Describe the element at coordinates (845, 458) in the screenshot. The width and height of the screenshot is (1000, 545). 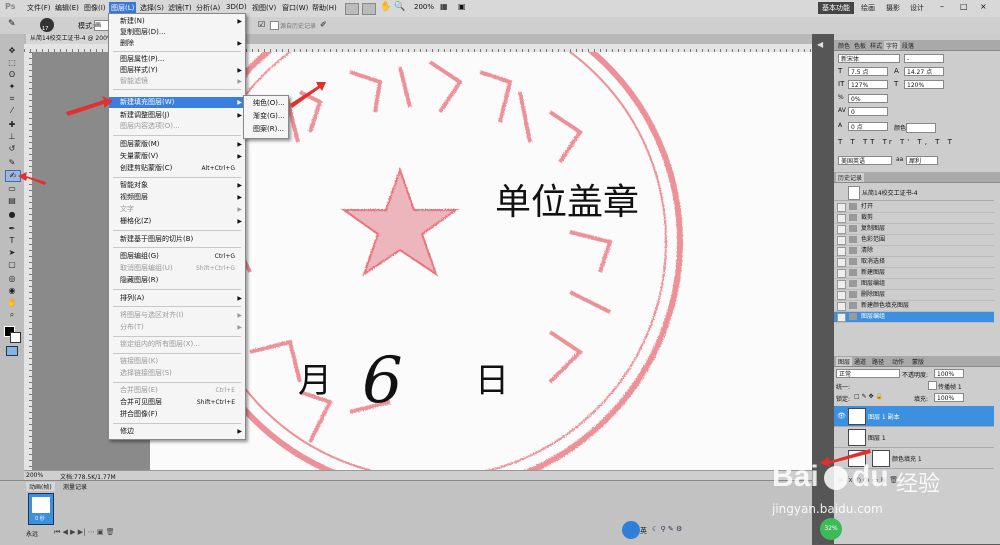
I see `arrow-to-layer-row` at that location.